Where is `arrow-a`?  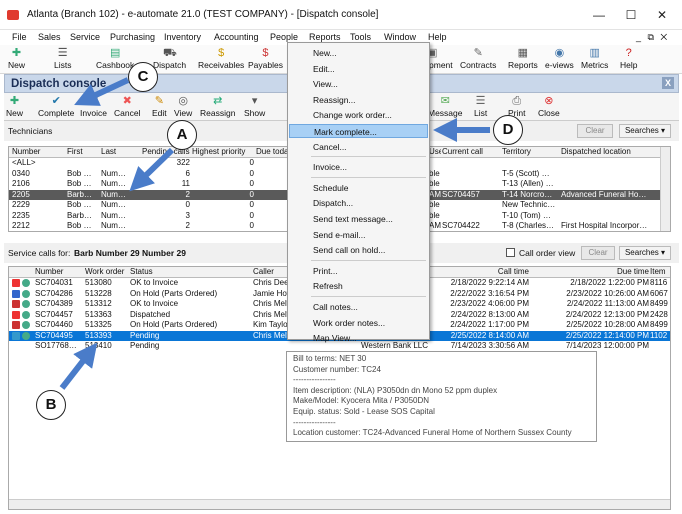 arrow-a is located at coordinates (152, 169).